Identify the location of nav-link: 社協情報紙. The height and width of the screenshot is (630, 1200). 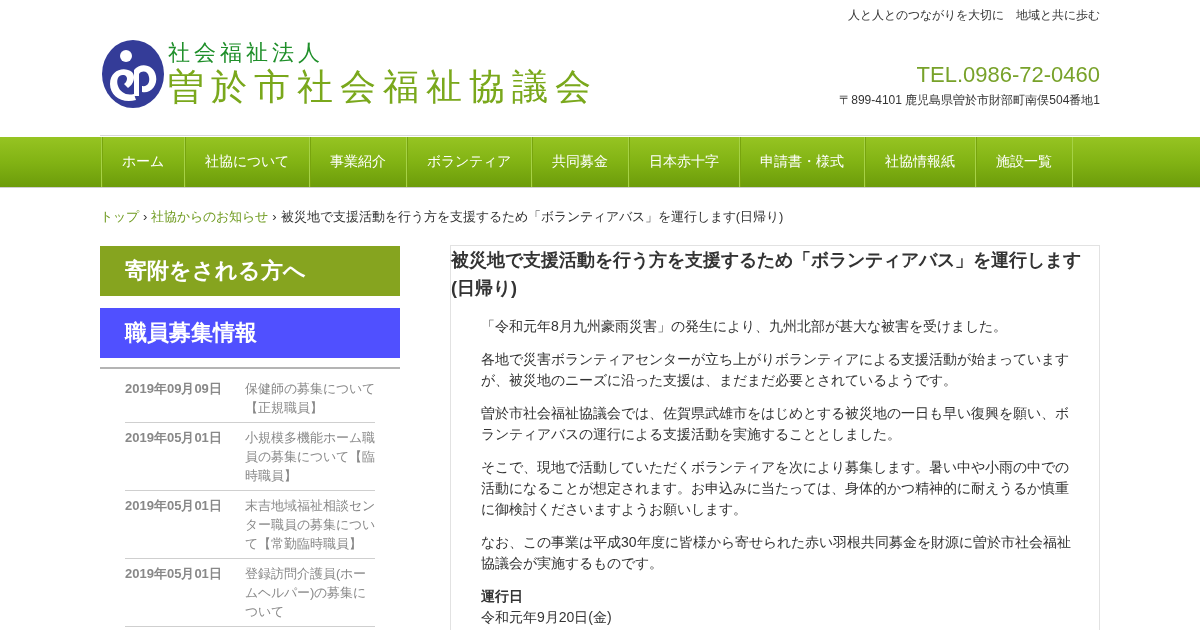
(919, 162).